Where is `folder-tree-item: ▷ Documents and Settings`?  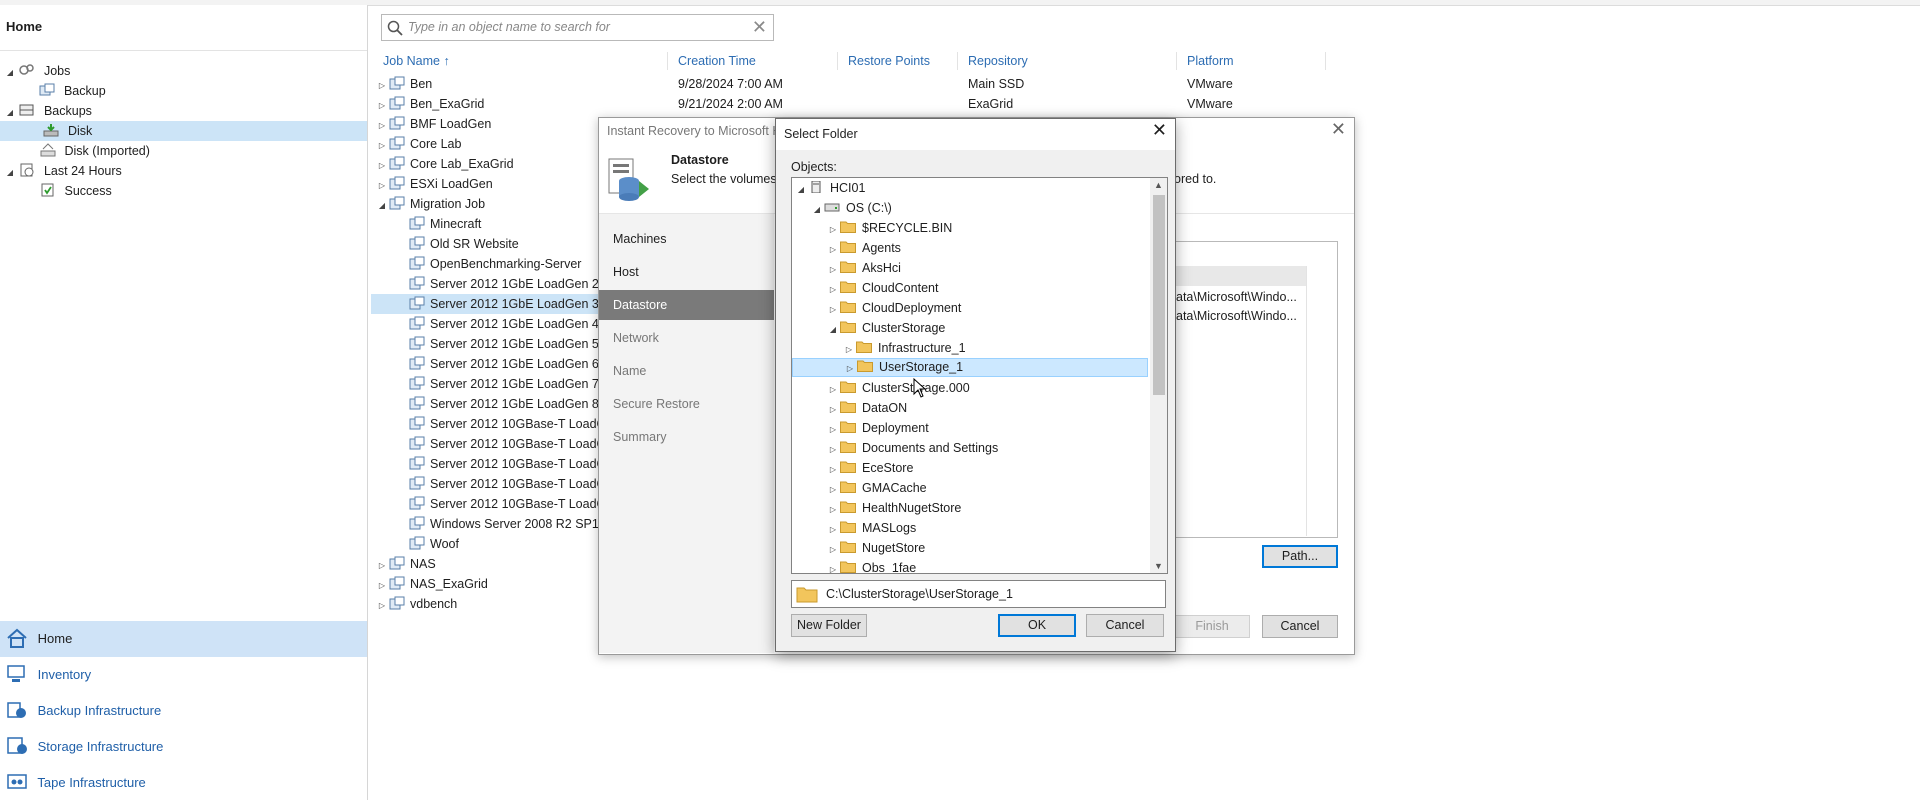 folder-tree-item: ▷ Documents and Settings is located at coordinates (970, 448).